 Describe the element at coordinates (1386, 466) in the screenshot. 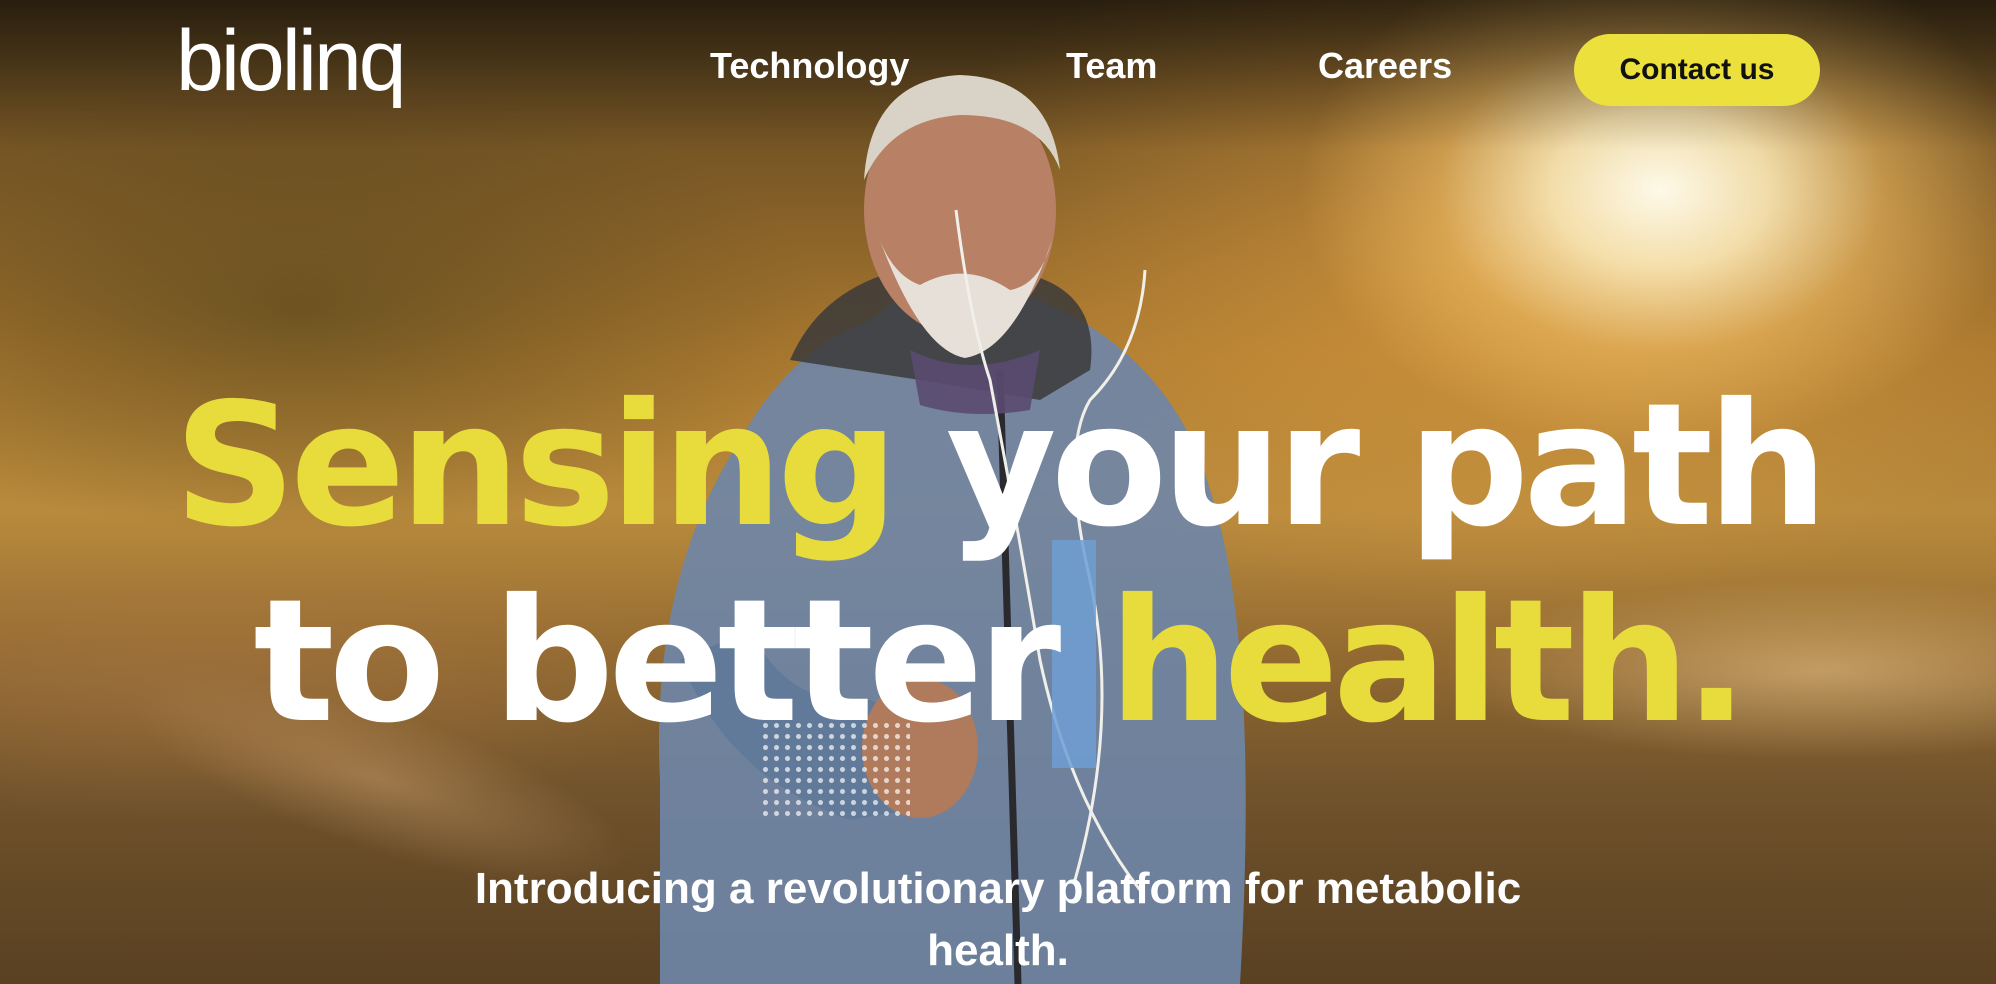

I see `headline-your-path: your path` at that location.